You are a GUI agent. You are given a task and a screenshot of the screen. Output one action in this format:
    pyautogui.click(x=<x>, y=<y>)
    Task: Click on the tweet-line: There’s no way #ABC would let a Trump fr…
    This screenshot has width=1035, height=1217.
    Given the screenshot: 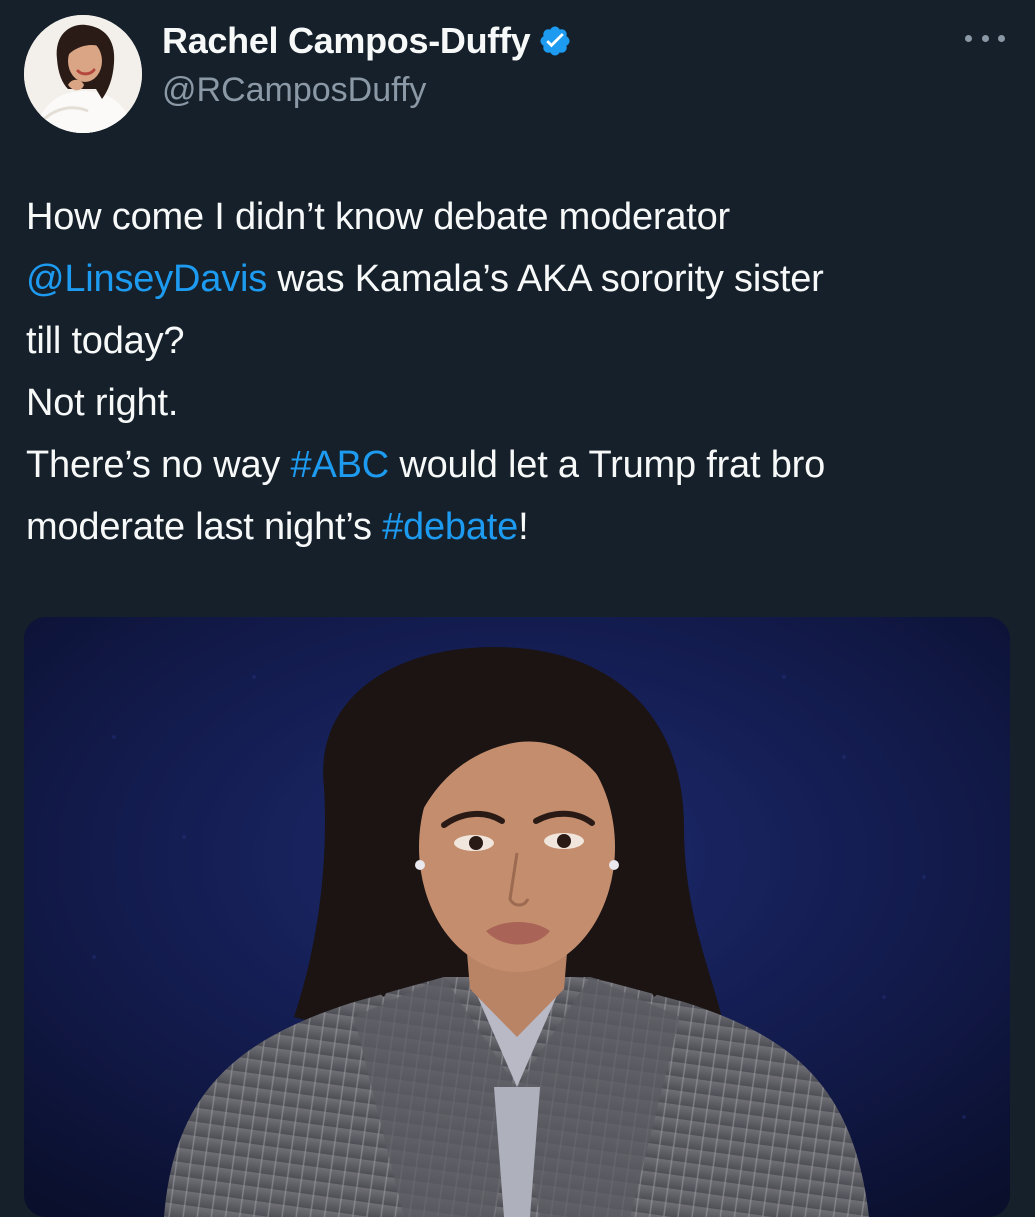 What is the action you would take?
    pyautogui.click(x=521, y=465)
    